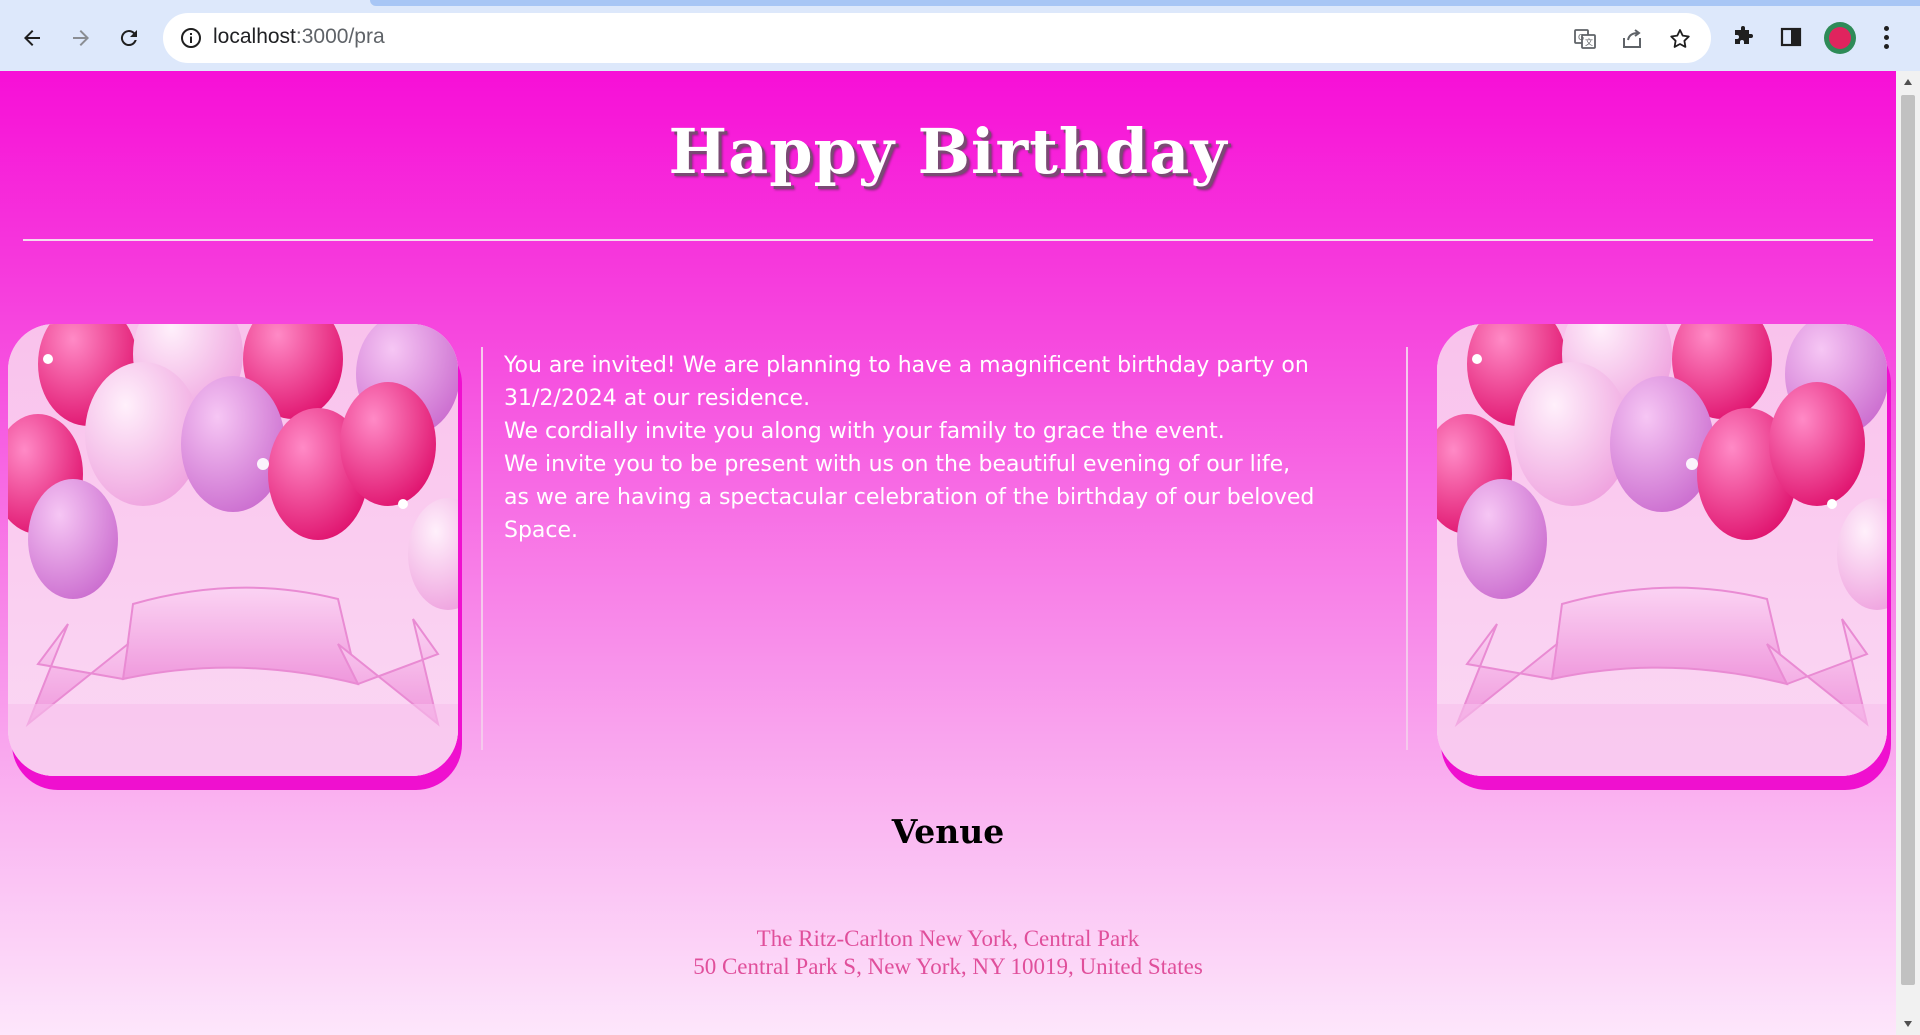 This screenshot has height=1035, width=1920. Describe the element at coordinates (1908, 540) in the screenshot. I see `scrollbar-thumb` at that location.